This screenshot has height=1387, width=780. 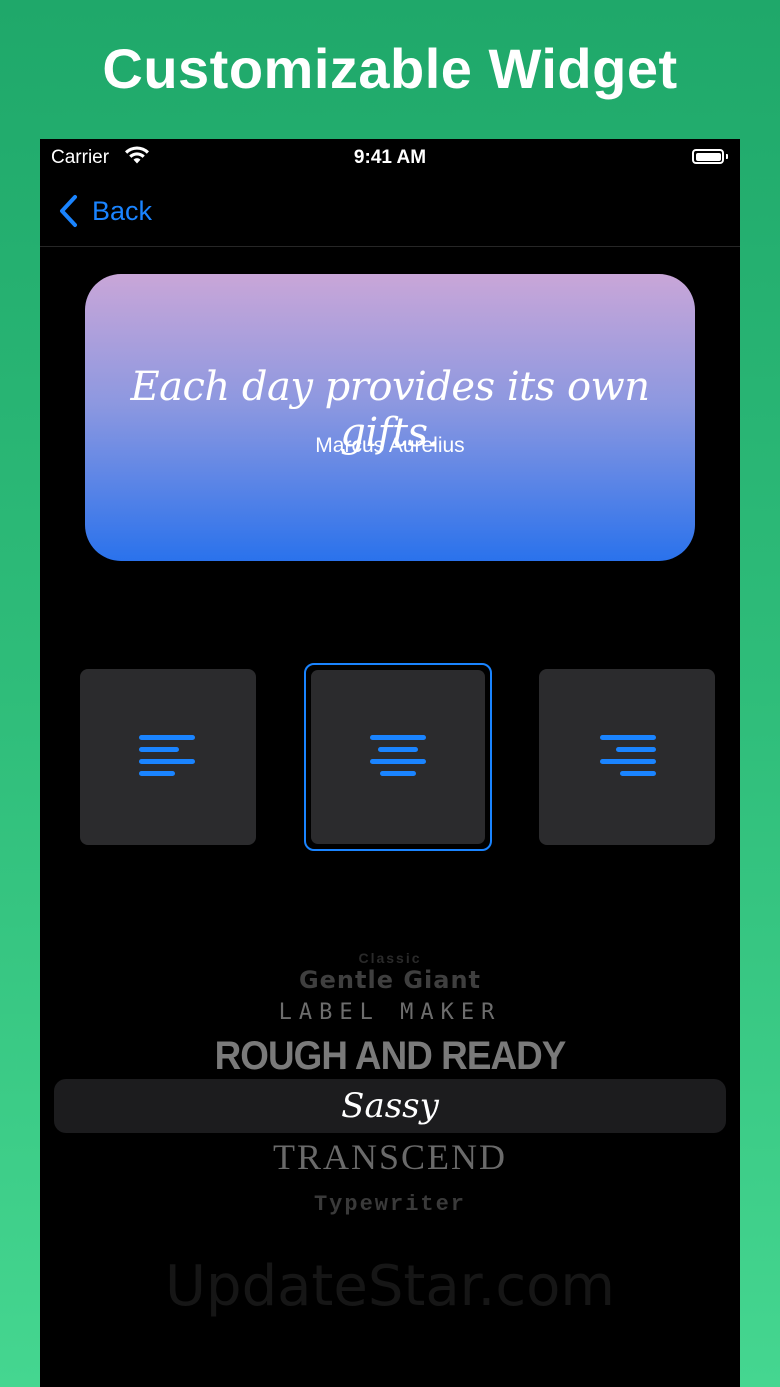 I want to click on text-align-center-icon, so click(x=398, y=755).